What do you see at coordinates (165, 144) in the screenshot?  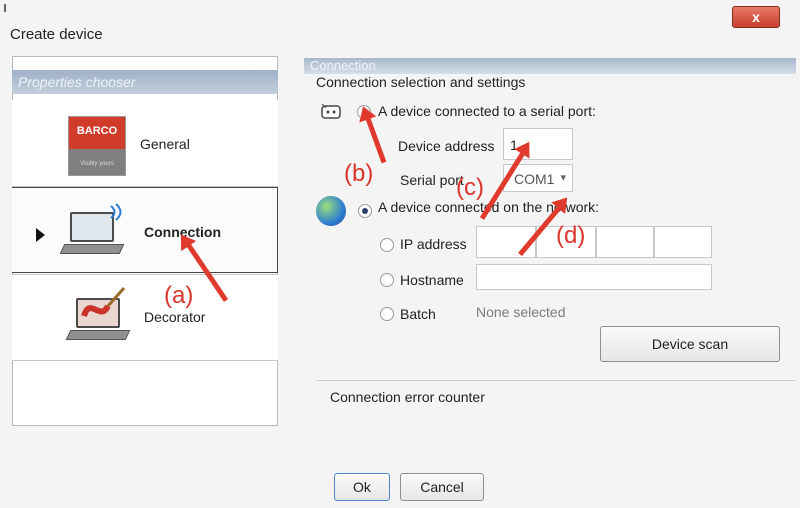 I see `chooser-item-label: General` at bounding box center [165, 144].